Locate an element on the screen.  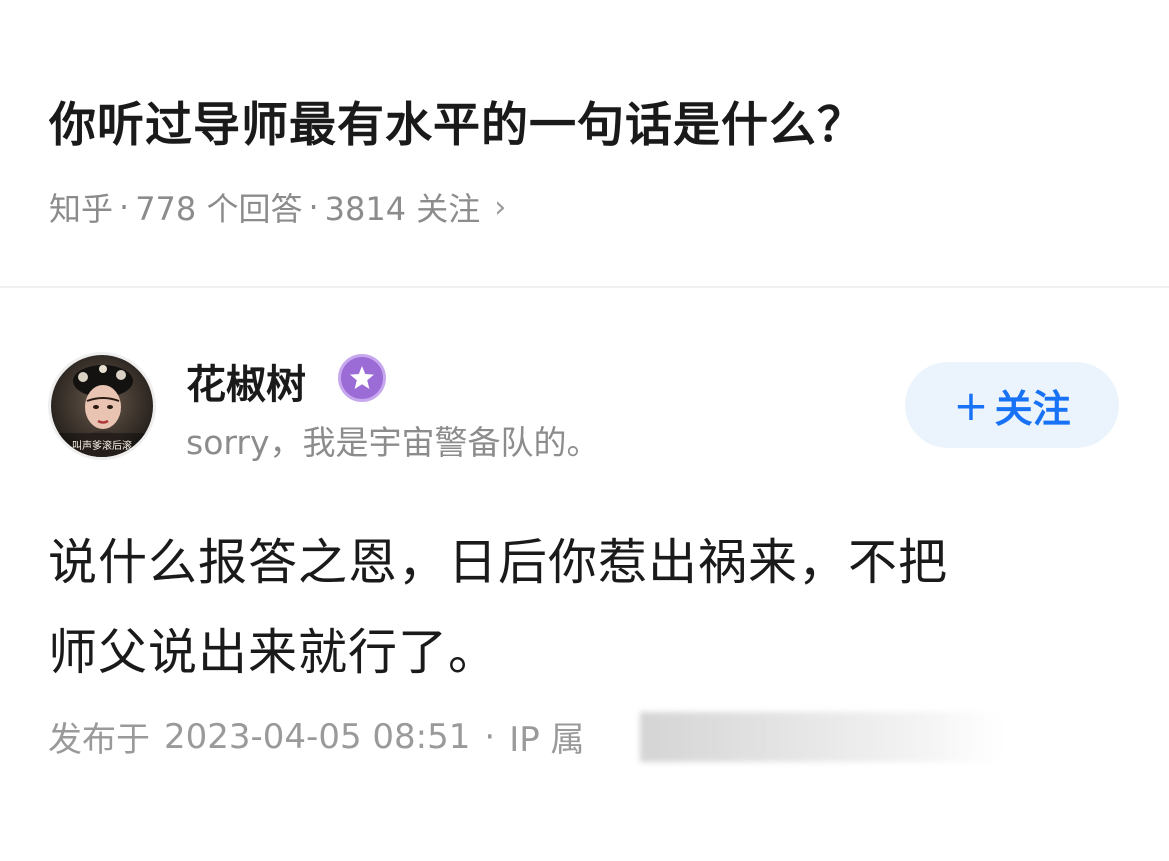
publish-info: 发布于 2023-04-05 08:51 · IP 属 is located at coordinates (316, 736).